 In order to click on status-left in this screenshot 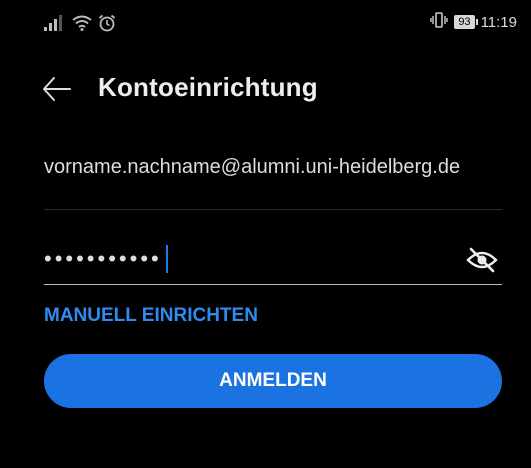, I will do `click(80, 25)`.